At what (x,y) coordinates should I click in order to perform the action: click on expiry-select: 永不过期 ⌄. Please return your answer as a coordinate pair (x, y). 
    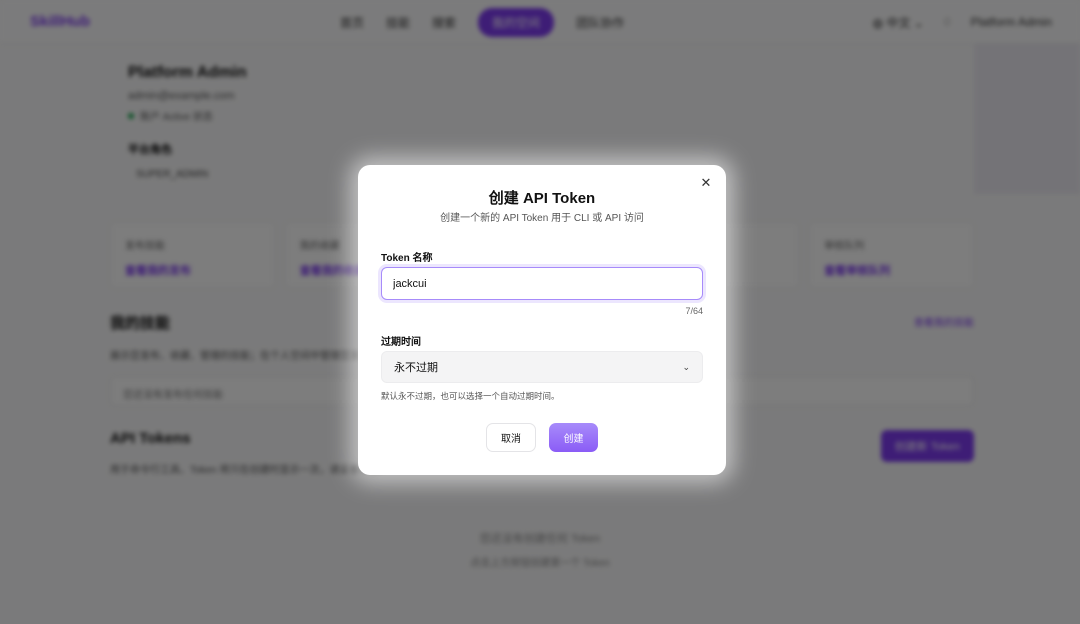
    Looking at the image, I should click on (542, 367).